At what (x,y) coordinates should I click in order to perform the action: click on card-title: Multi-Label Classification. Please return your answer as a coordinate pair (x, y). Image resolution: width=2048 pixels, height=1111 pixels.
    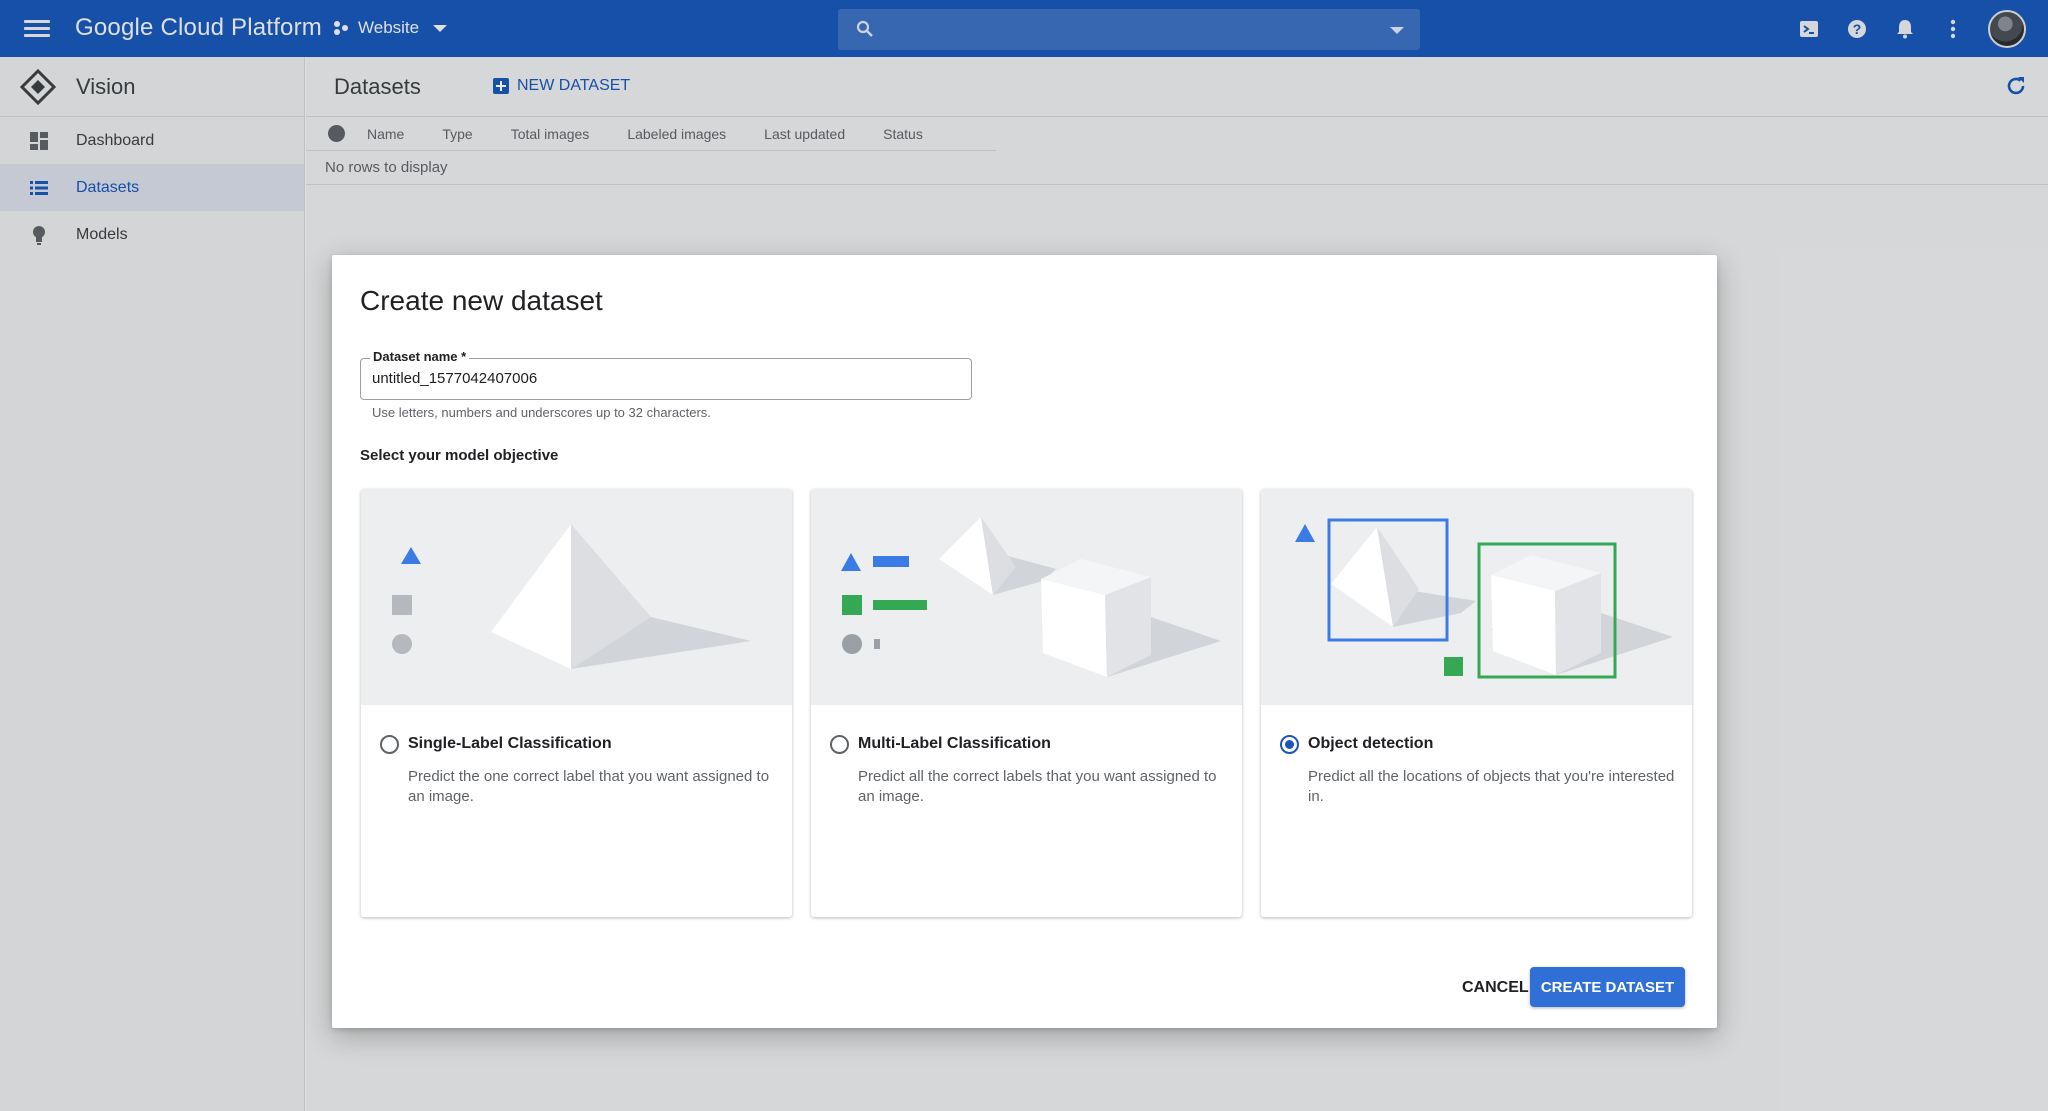
    Looking at the image, I should click on (954, 743).